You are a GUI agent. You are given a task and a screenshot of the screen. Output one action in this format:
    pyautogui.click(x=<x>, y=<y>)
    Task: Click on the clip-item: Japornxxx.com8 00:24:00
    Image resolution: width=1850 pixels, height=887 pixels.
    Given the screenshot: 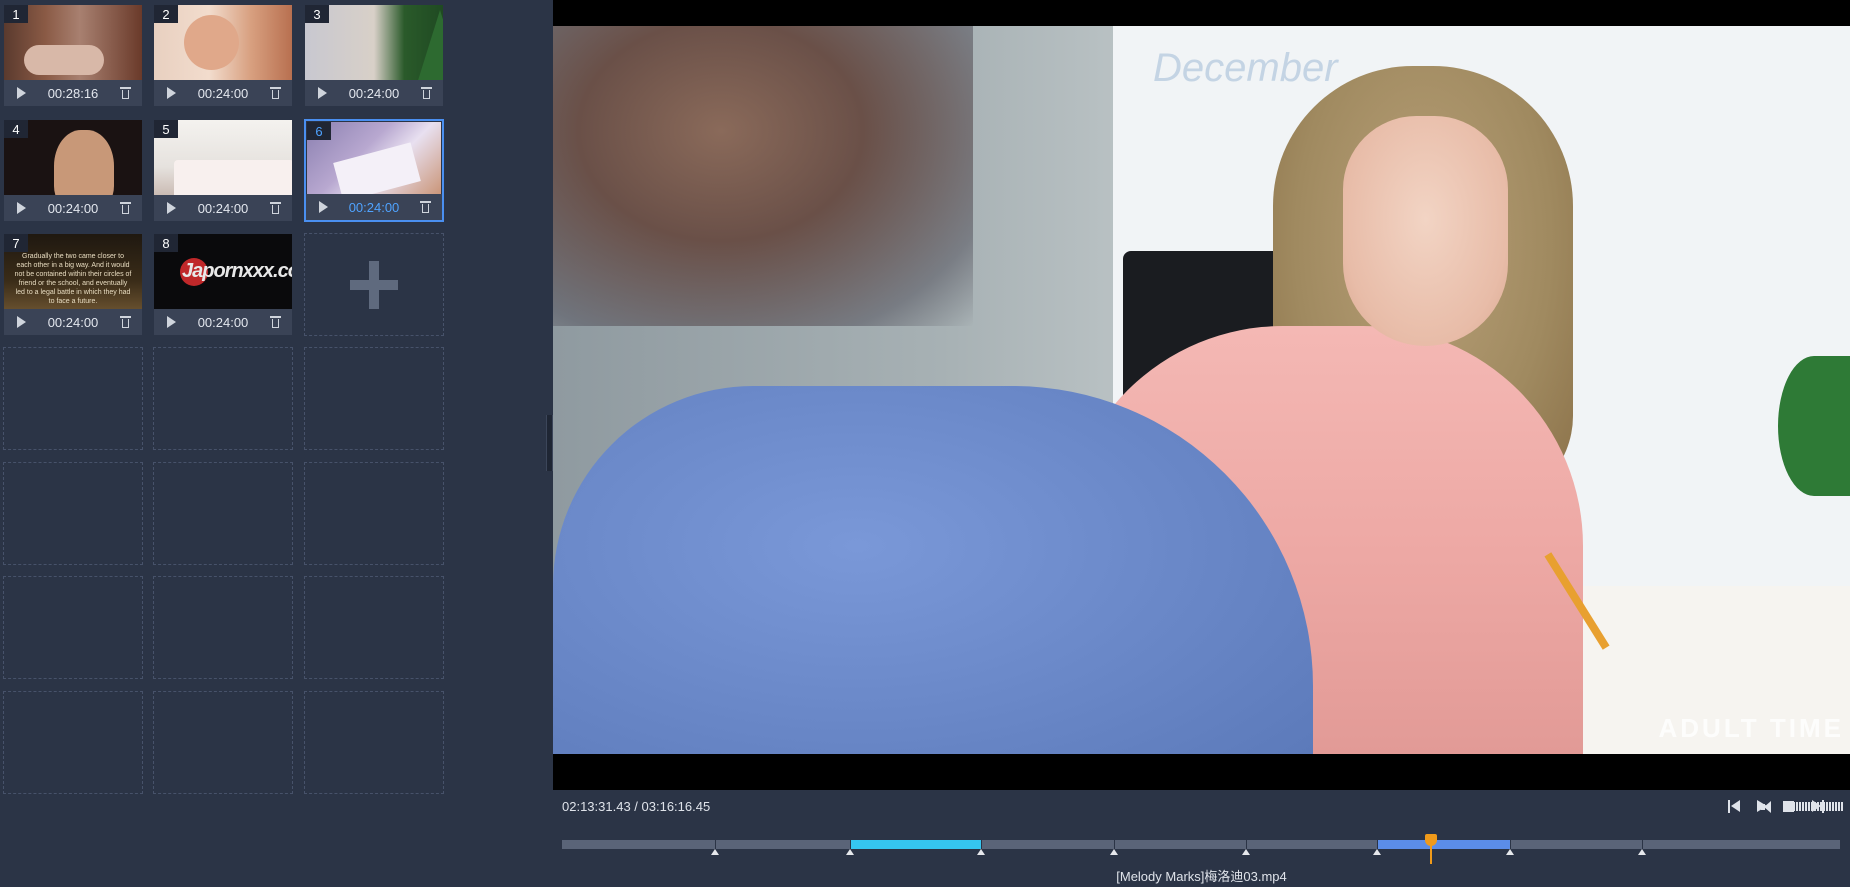 What is the action you would take?
    pyautogui.click(x=223, y=284)
    